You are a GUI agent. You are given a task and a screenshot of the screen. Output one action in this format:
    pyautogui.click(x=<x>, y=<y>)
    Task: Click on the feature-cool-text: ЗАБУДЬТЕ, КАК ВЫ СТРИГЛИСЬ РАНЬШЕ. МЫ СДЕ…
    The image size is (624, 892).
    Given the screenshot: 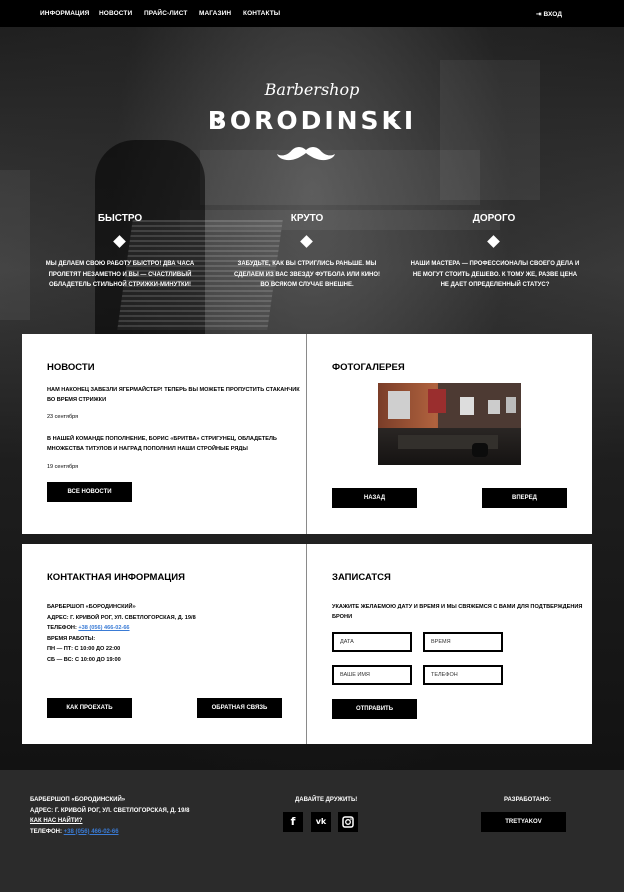 What is the action you would take?
    pyautogui.click(x=307, y=274)
    